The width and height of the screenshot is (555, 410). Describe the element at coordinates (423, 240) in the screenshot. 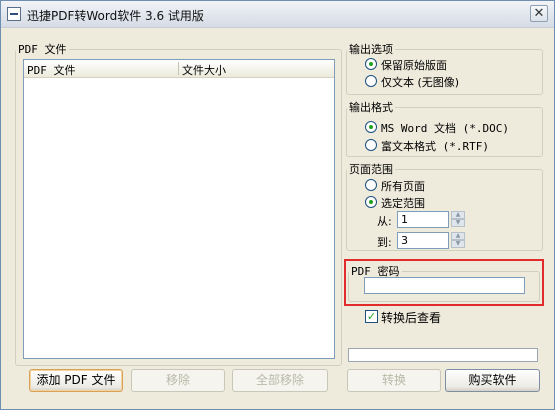

I see `to-page-input: 3` at that location.